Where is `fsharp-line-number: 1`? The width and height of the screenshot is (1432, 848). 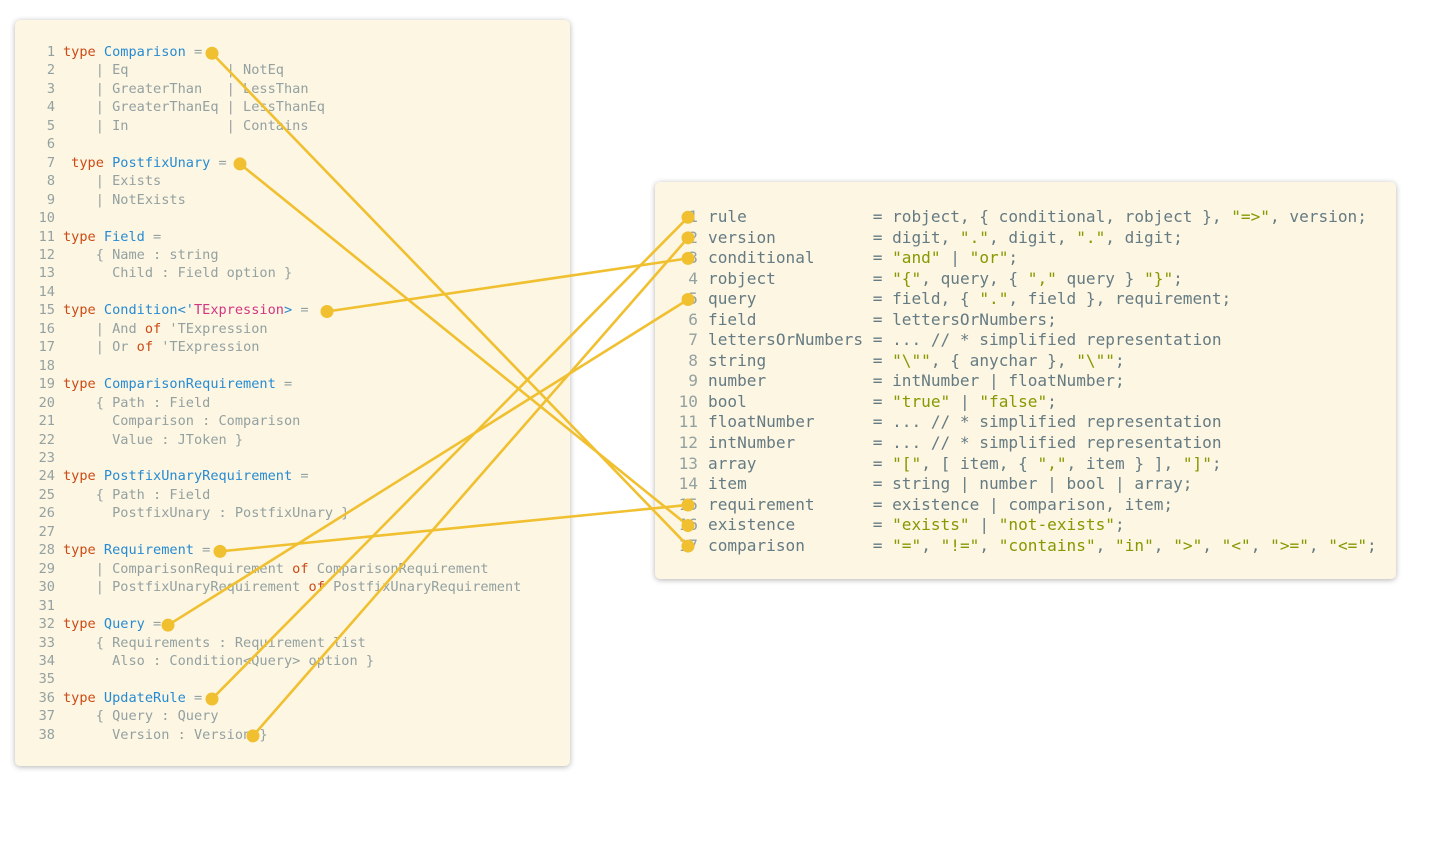 fsharp-line-number: 1 is located at coordinates (50, 52).